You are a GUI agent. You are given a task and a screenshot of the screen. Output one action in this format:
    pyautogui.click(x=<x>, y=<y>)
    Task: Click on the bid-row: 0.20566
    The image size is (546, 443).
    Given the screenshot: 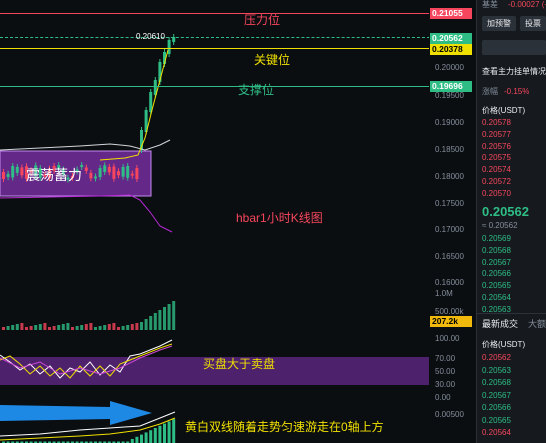 What is the action you would take?
    pyautogui.click(x=496, y=274)
    